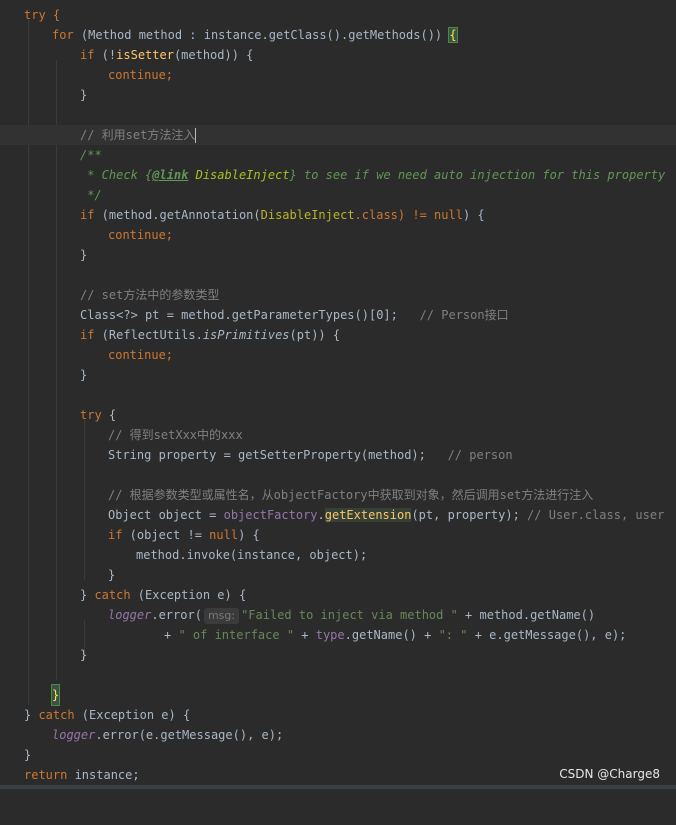  What do you see at coordinates (338, 787) in the screenshot?
I see `horizontal-scrollbar` at bounding box center [338, 787].